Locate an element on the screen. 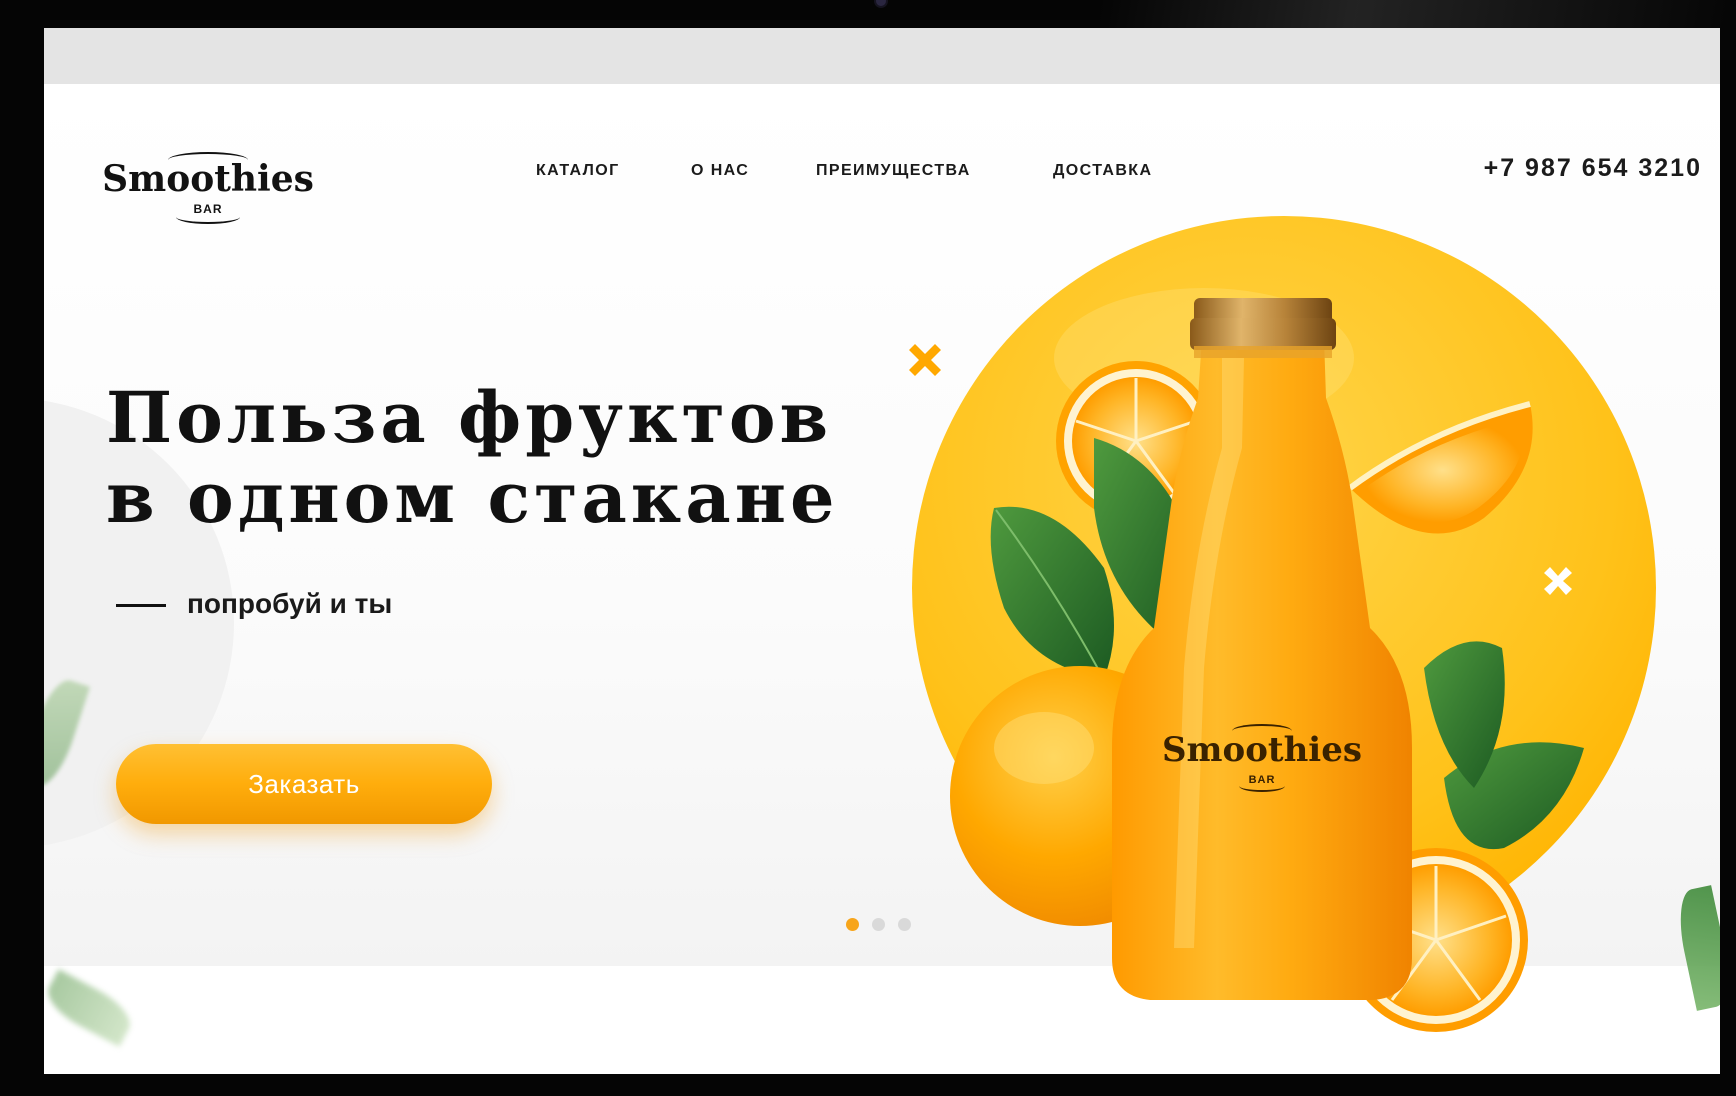 Image resolution: width=1736 pixels, height=1096 pixels. hero-headline-line: в одном стакане is located at coordinates (472, 497).